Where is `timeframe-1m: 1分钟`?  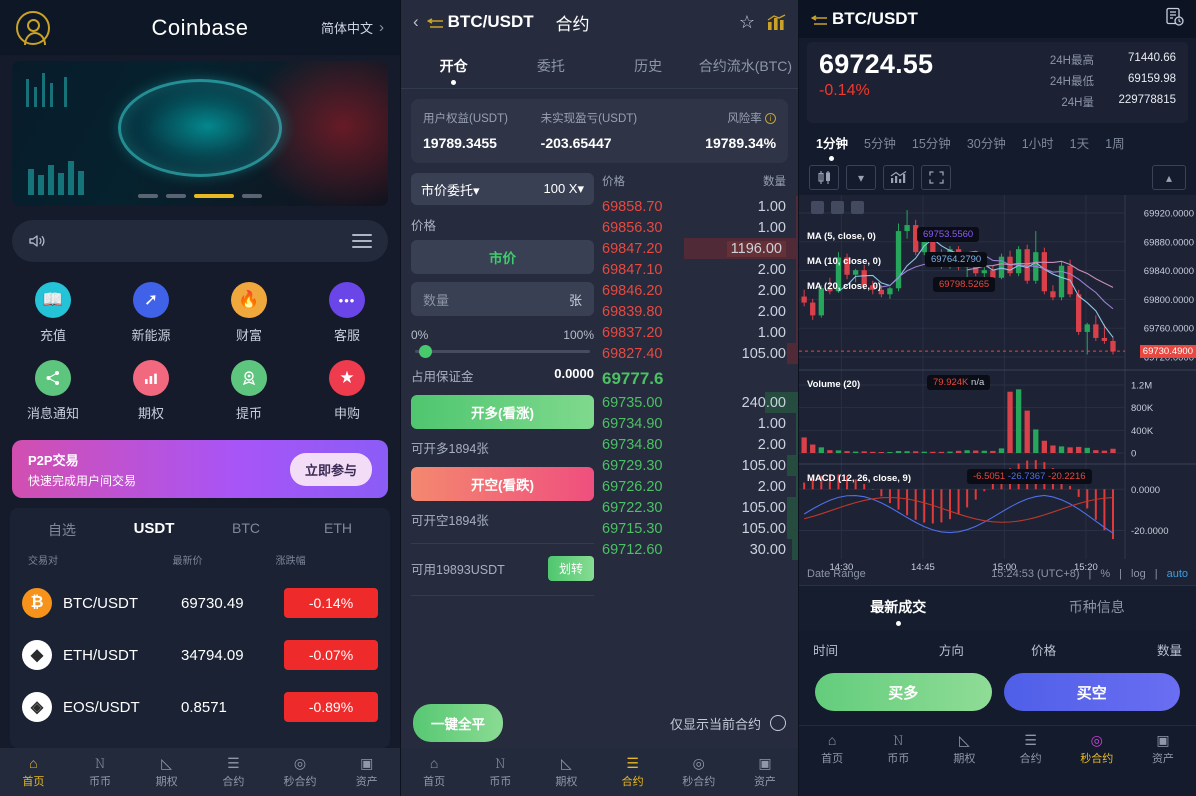
timeframe-1m: 1分钟 is located at coordinates (832, 146).